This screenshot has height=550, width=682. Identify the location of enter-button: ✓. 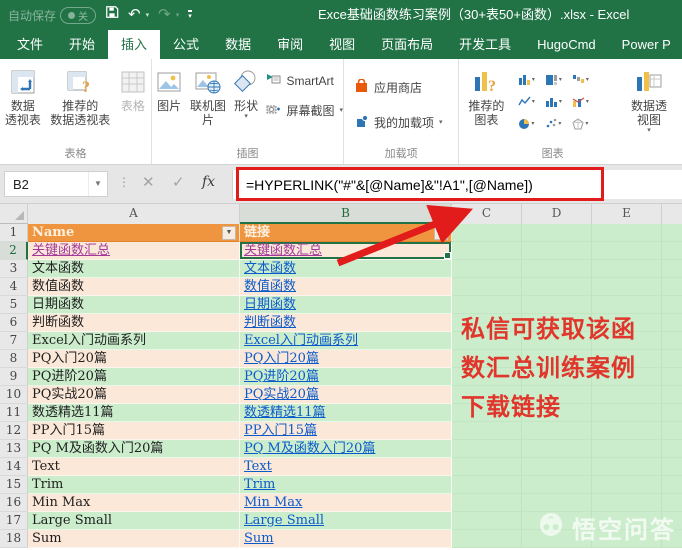
(178, 182).